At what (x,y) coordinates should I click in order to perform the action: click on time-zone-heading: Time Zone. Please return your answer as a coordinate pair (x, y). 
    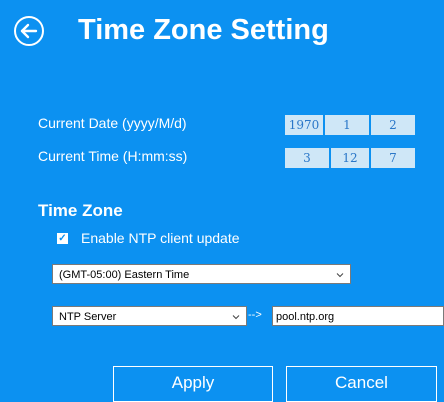
    Looking at the image, I should click on (80, 210).